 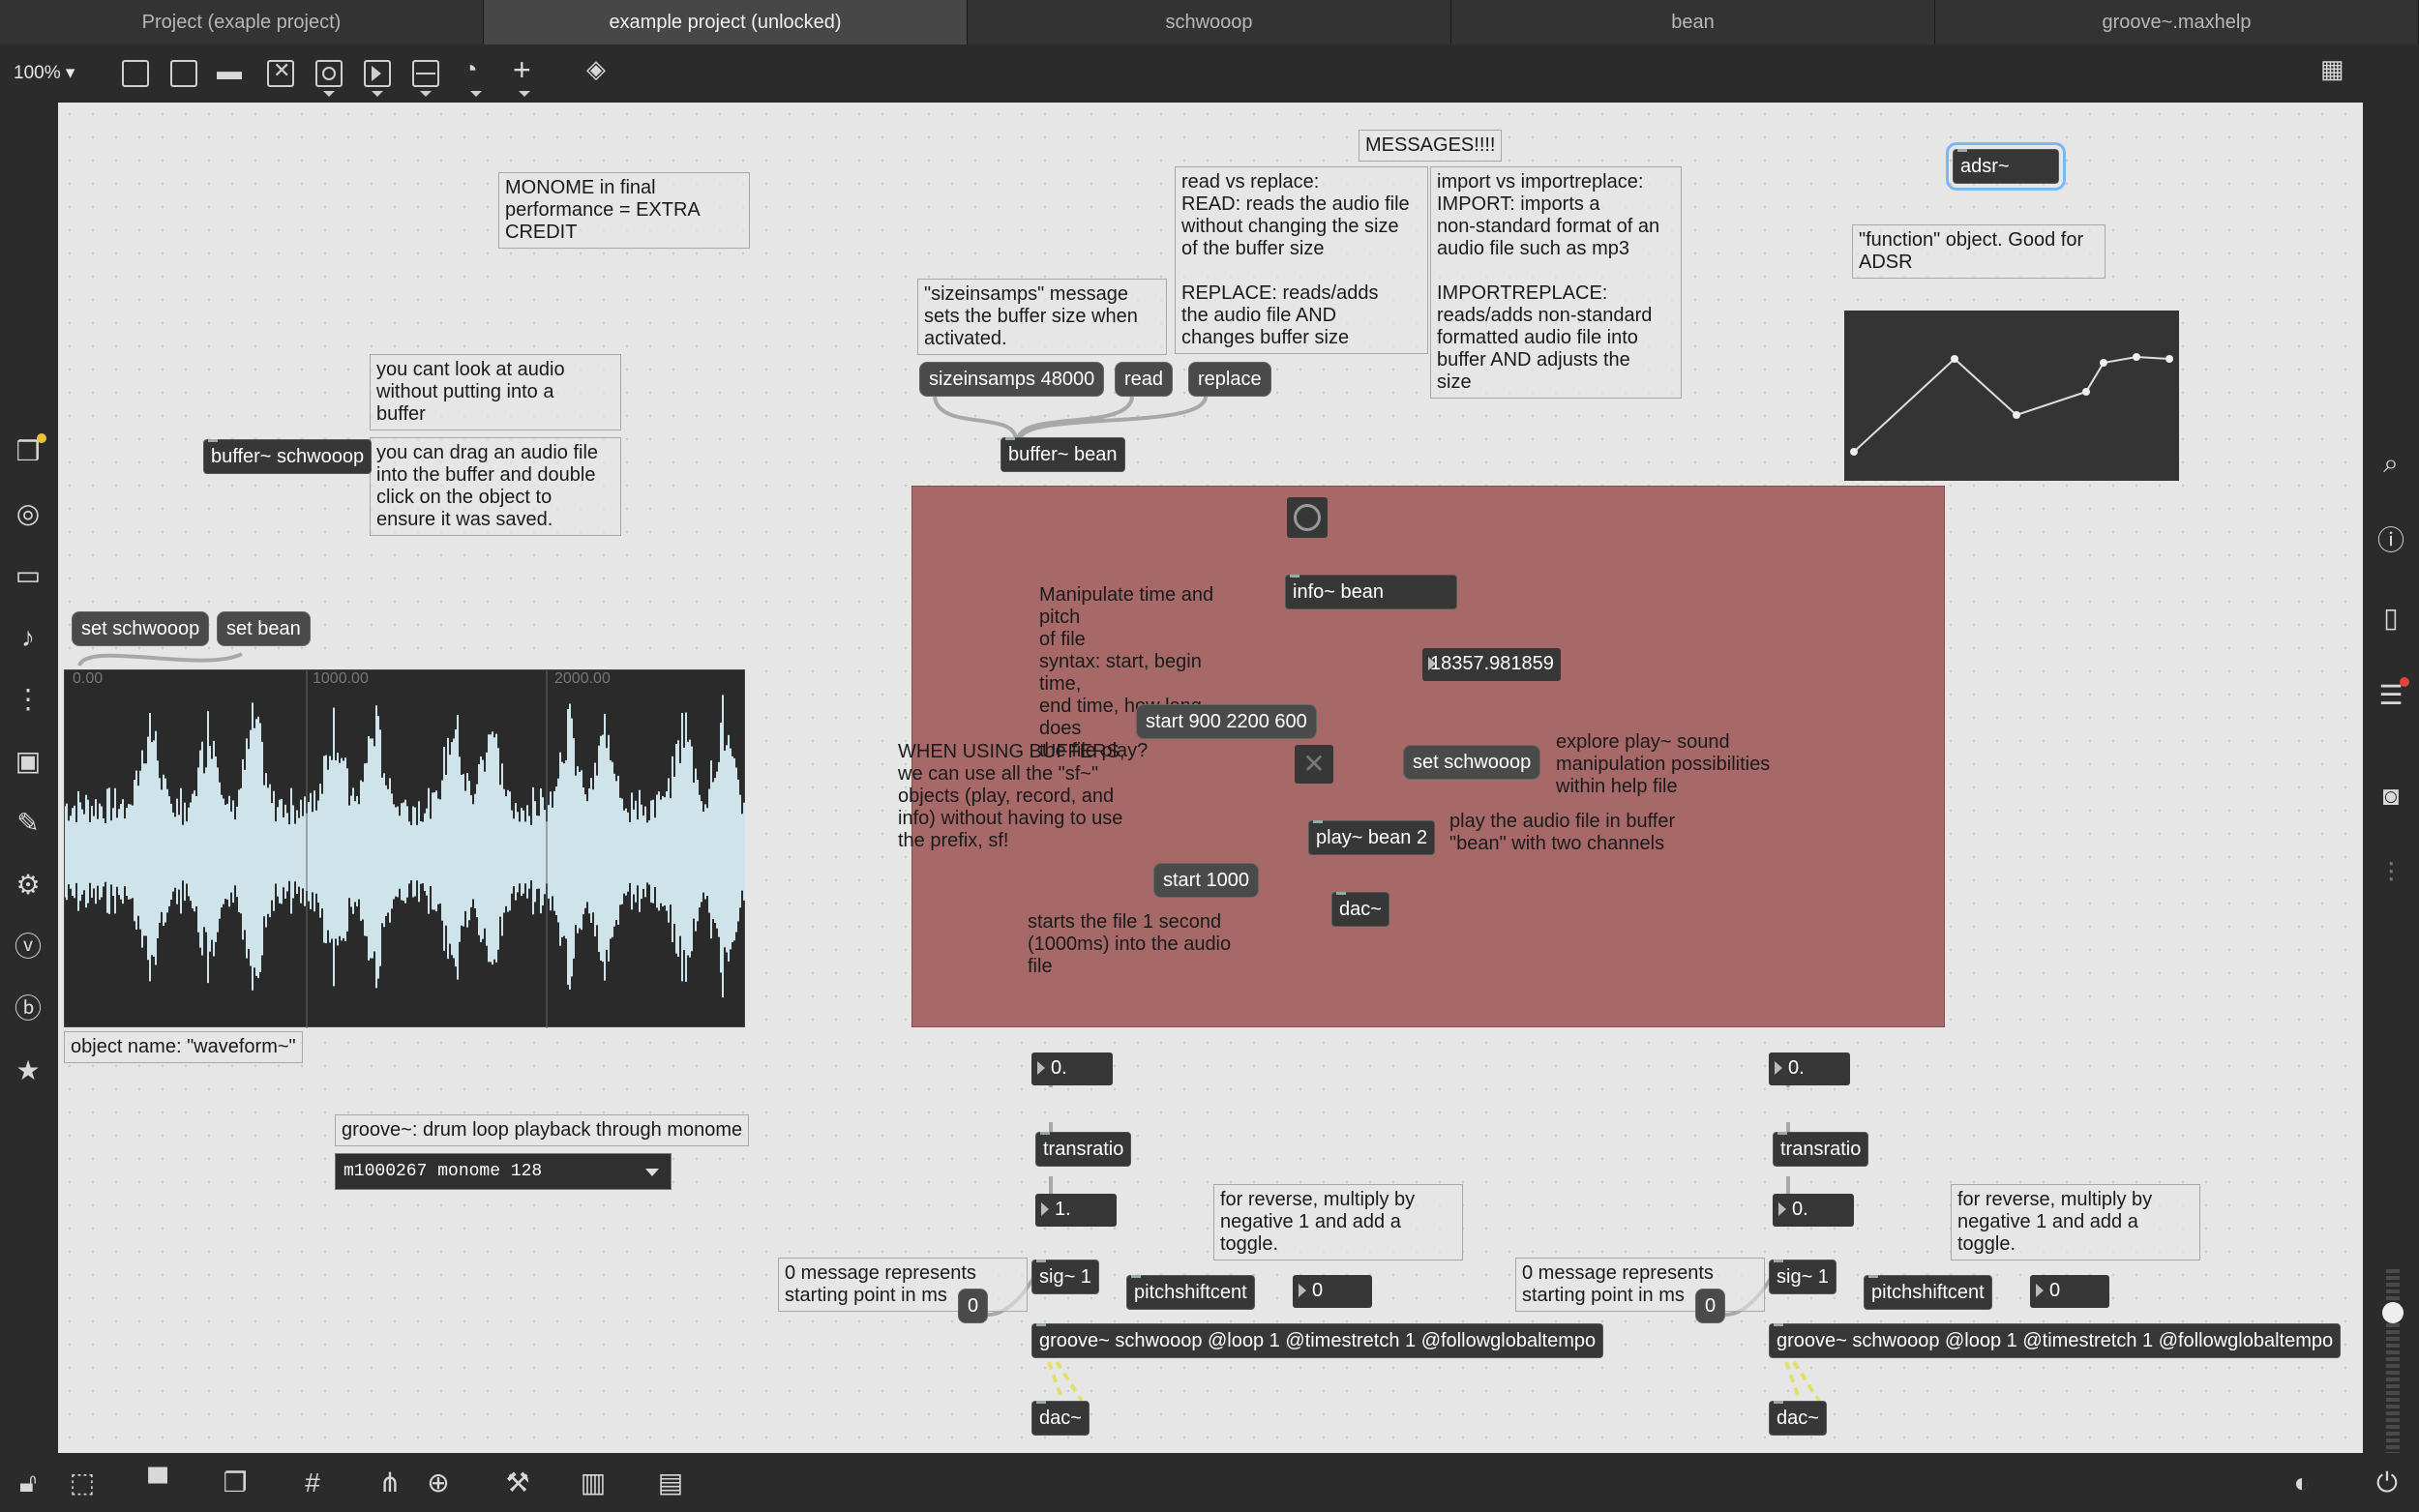 What do you see at coordinates (1928, 1293) in the screenshot?
I see `pitchshiftcent-object-2: pitchshiftcent` at bounding box center [1928, 1293].